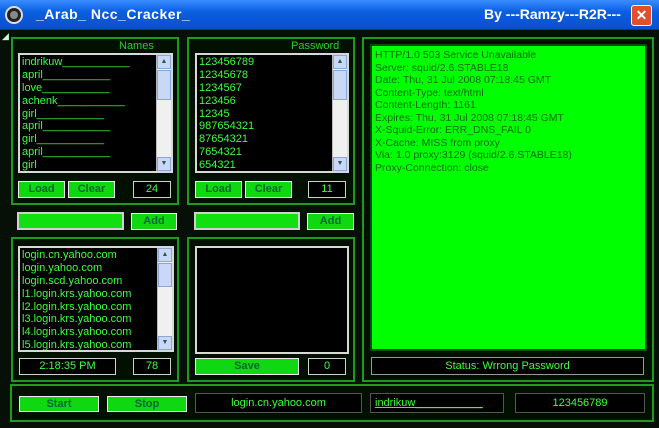 The width and height of the screenshot is (659, 428). Describe the element at coordinates (95, 101) in the screenshot. I see `list-item: achenk___________` at that location.